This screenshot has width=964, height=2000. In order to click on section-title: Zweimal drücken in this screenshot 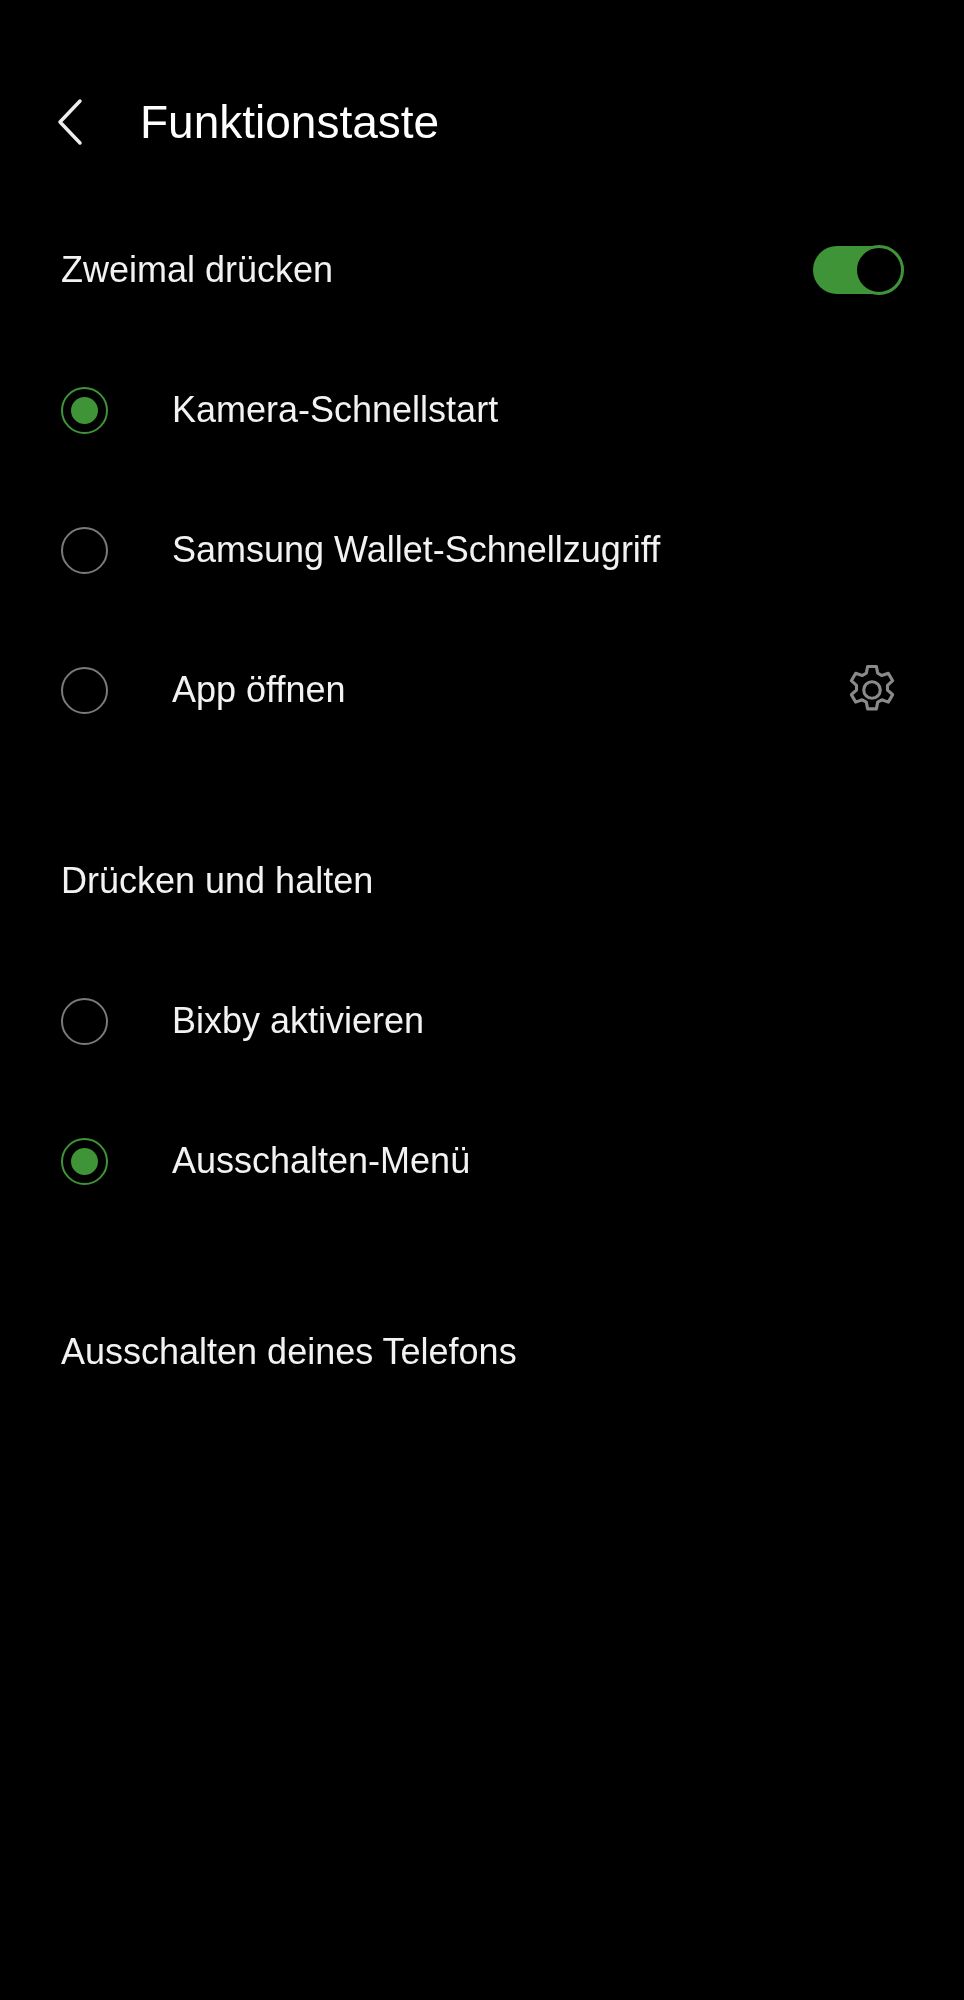, I will do `click(198, 270)`.